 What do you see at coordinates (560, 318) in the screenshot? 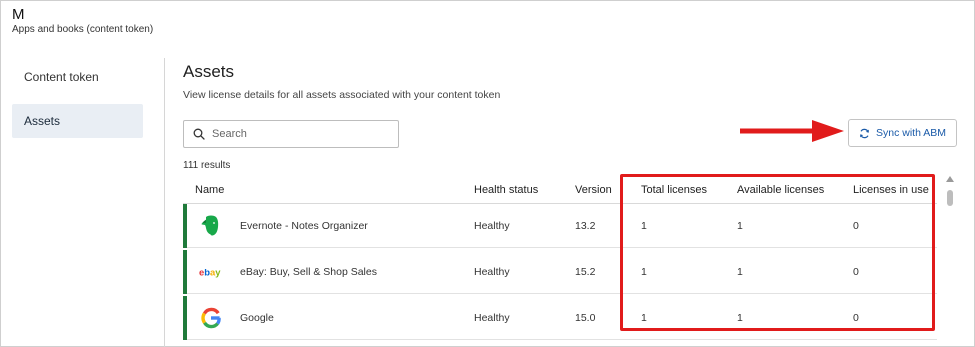
I see `table-row: Google Healthy 15.0 1 1 0` at bounding box center [560, 318].